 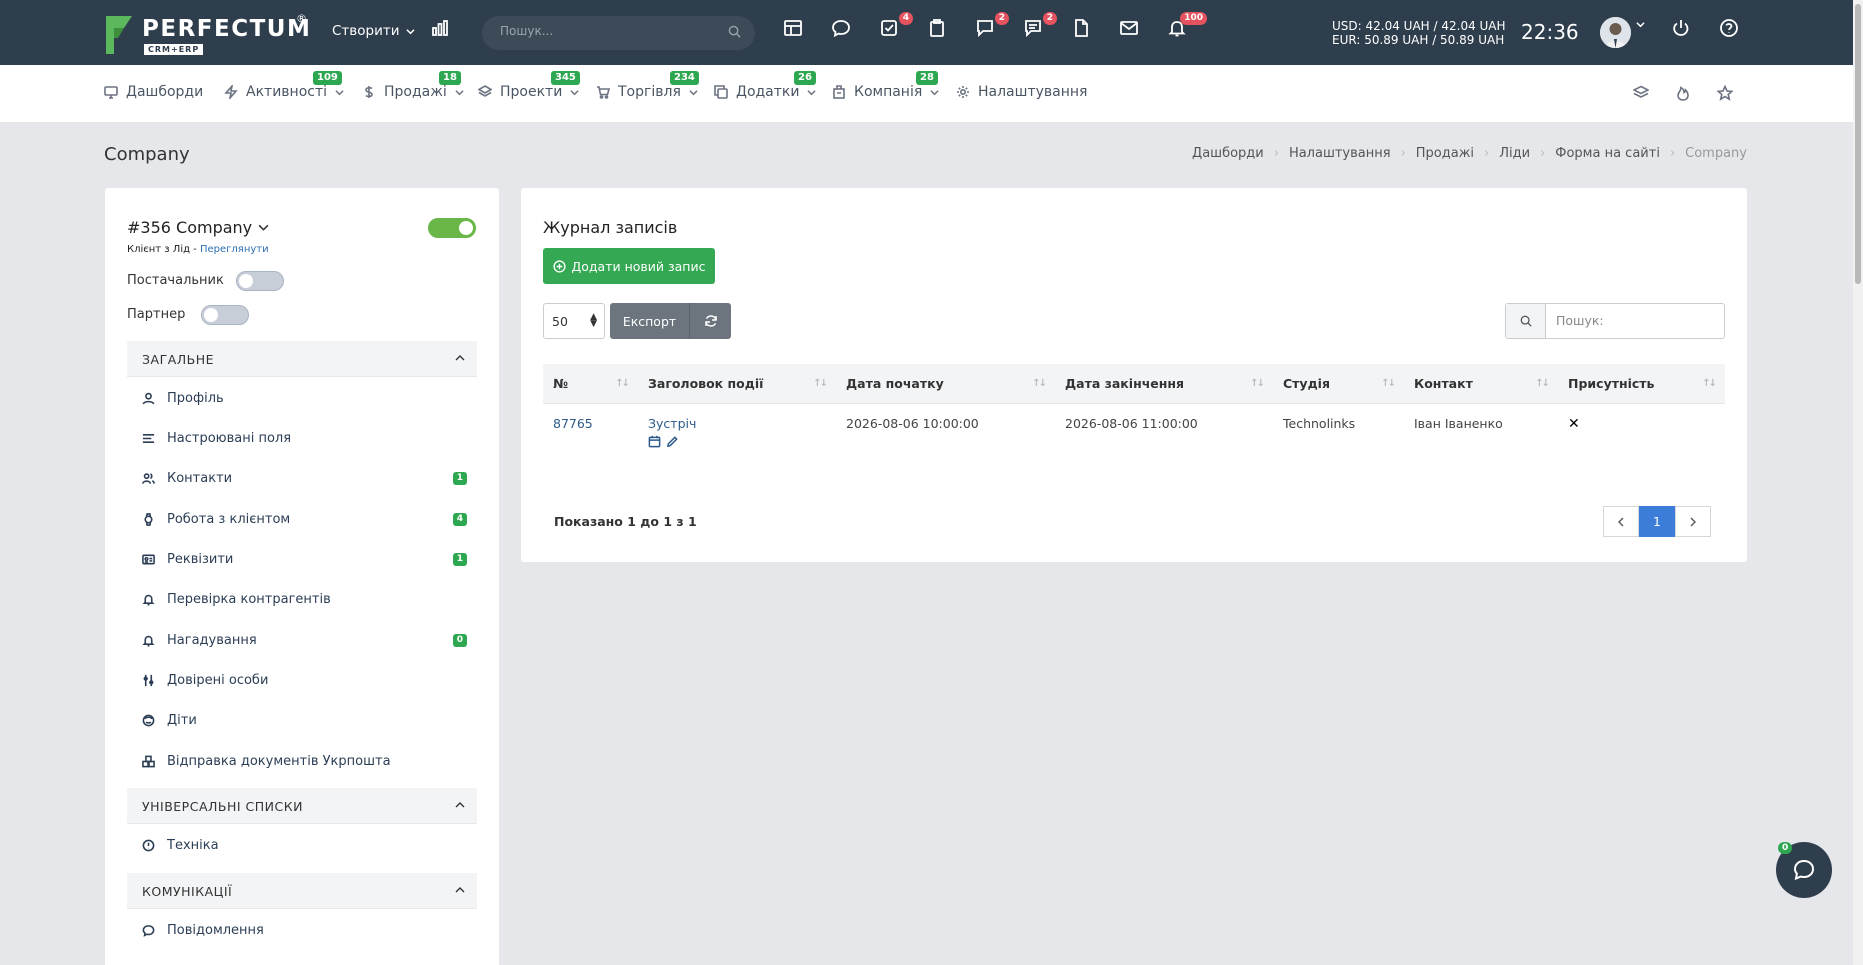 I want to click on logo: PERFECTUM ® CRM+ERP, so click(x=209, y=35).